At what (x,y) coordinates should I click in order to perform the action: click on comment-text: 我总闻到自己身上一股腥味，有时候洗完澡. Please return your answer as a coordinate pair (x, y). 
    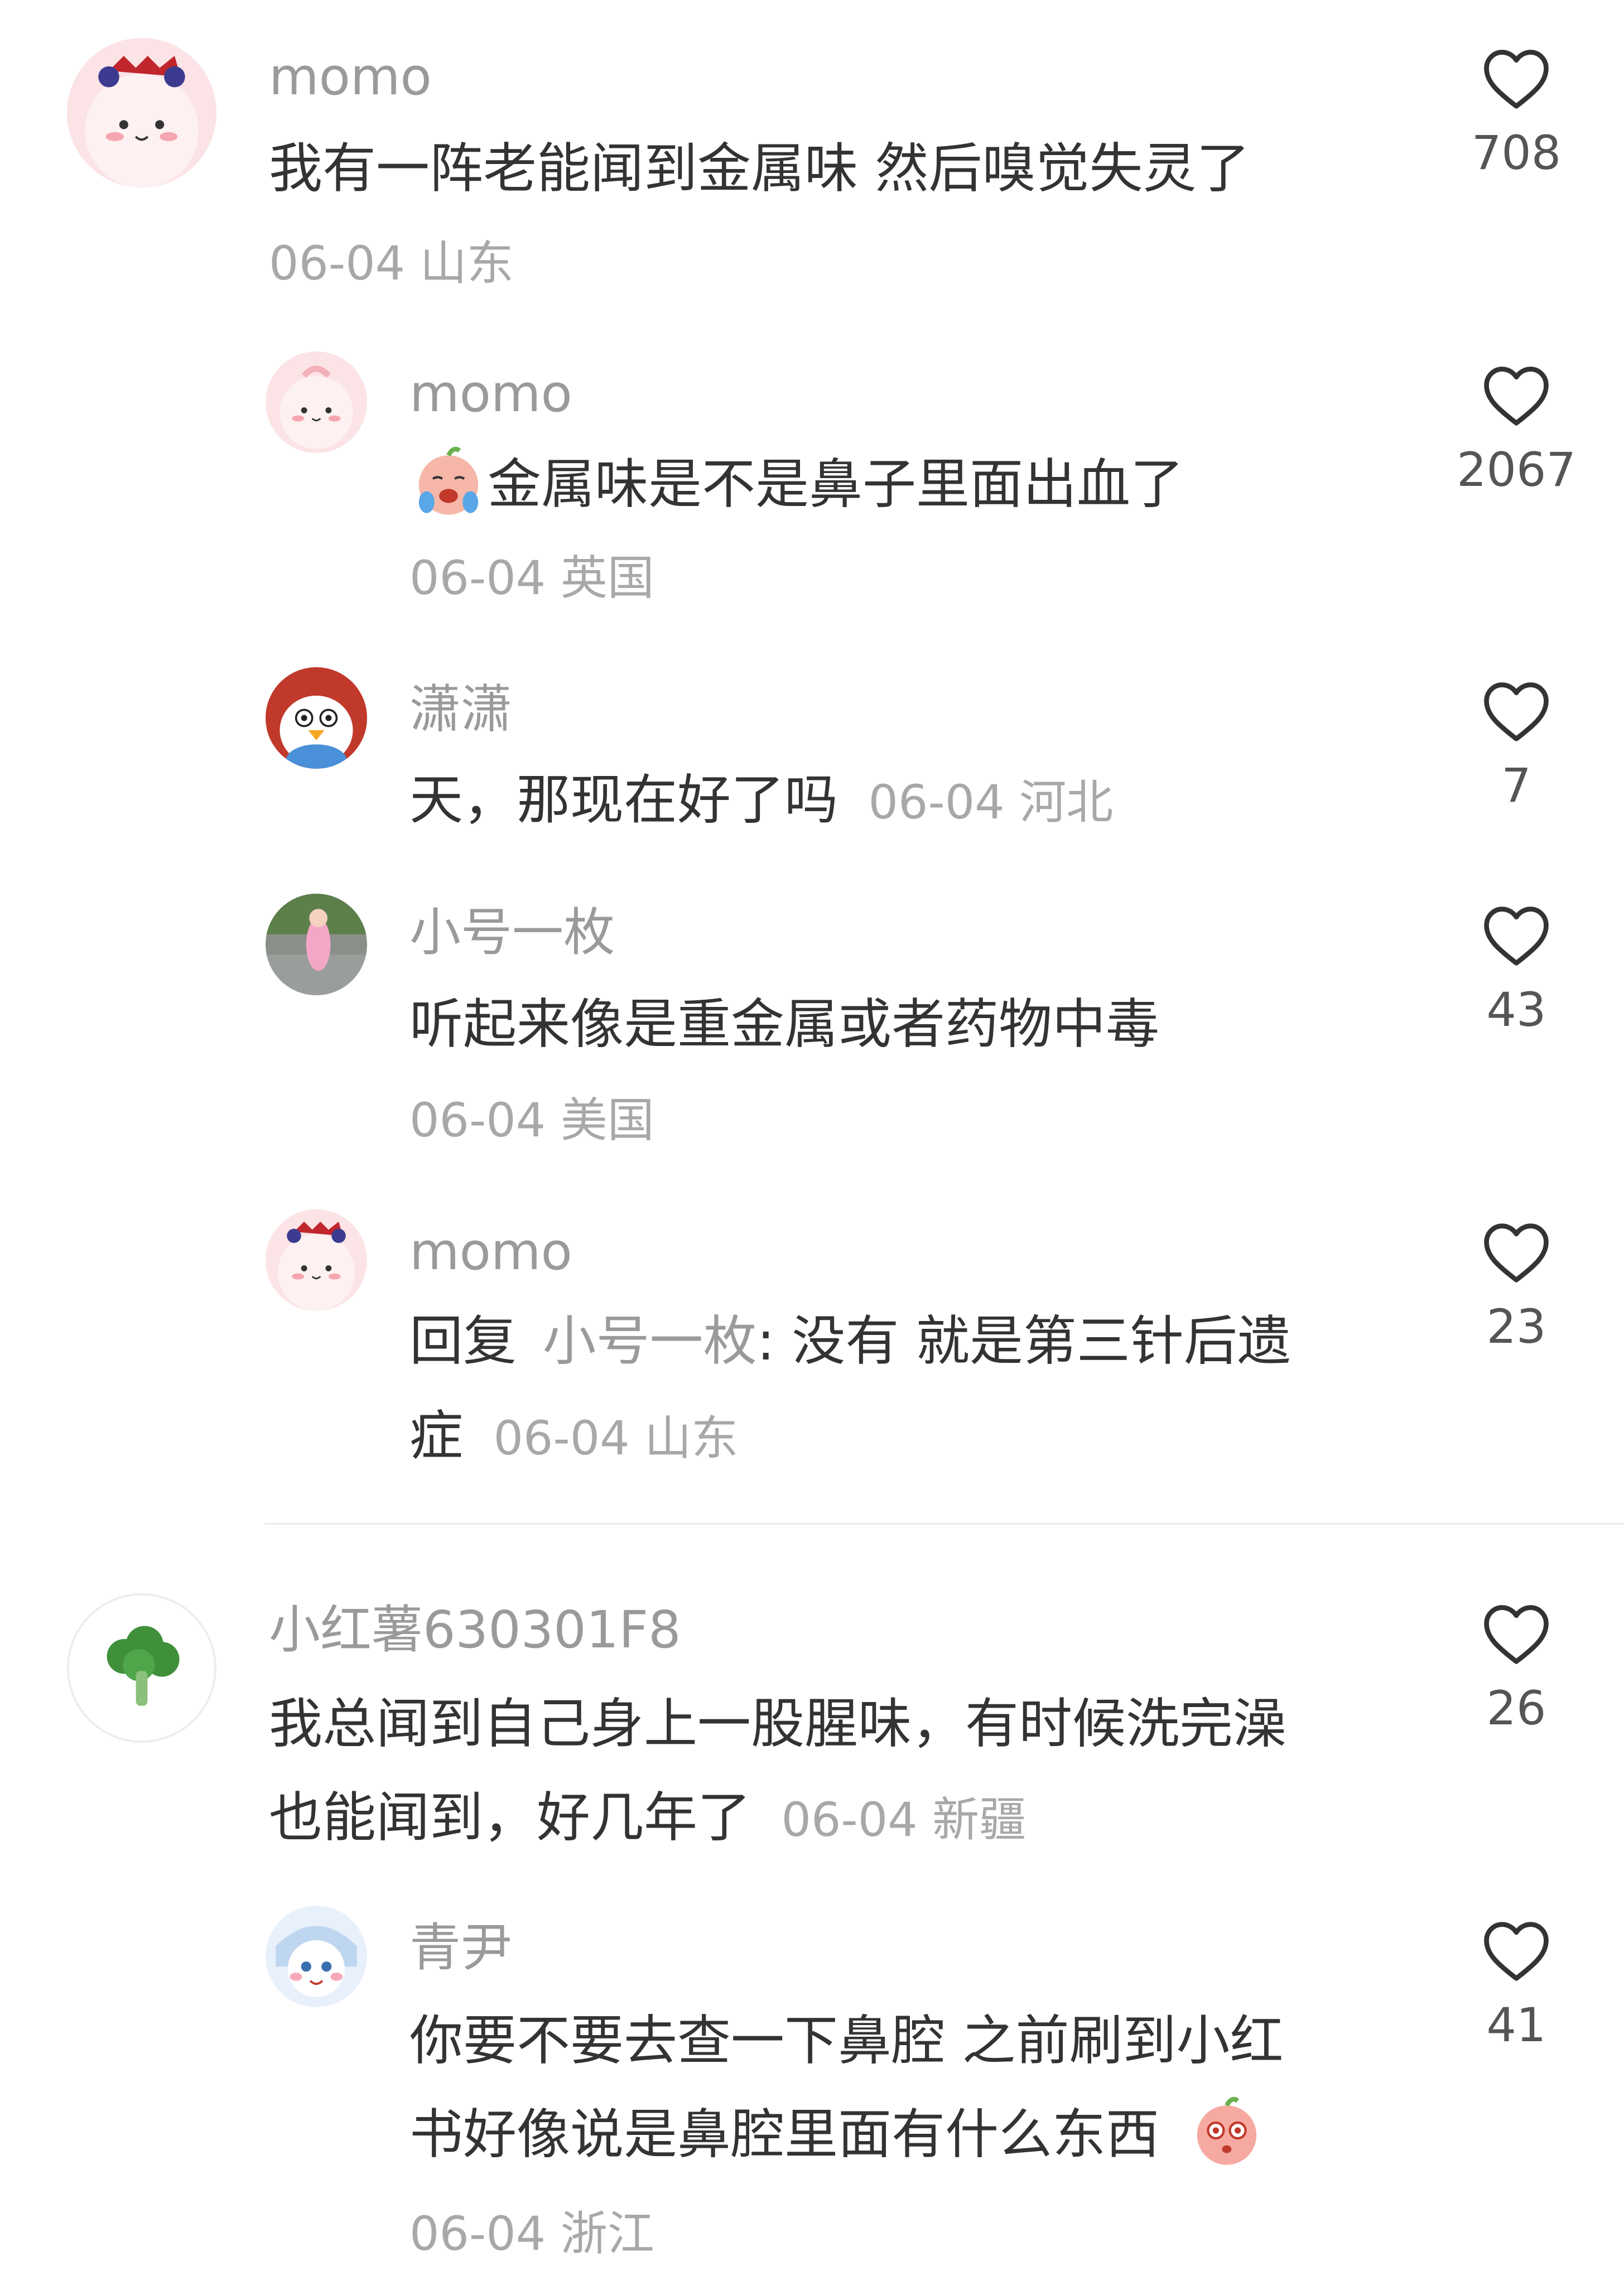
    Looking at the image, I should click on (778, 1724).